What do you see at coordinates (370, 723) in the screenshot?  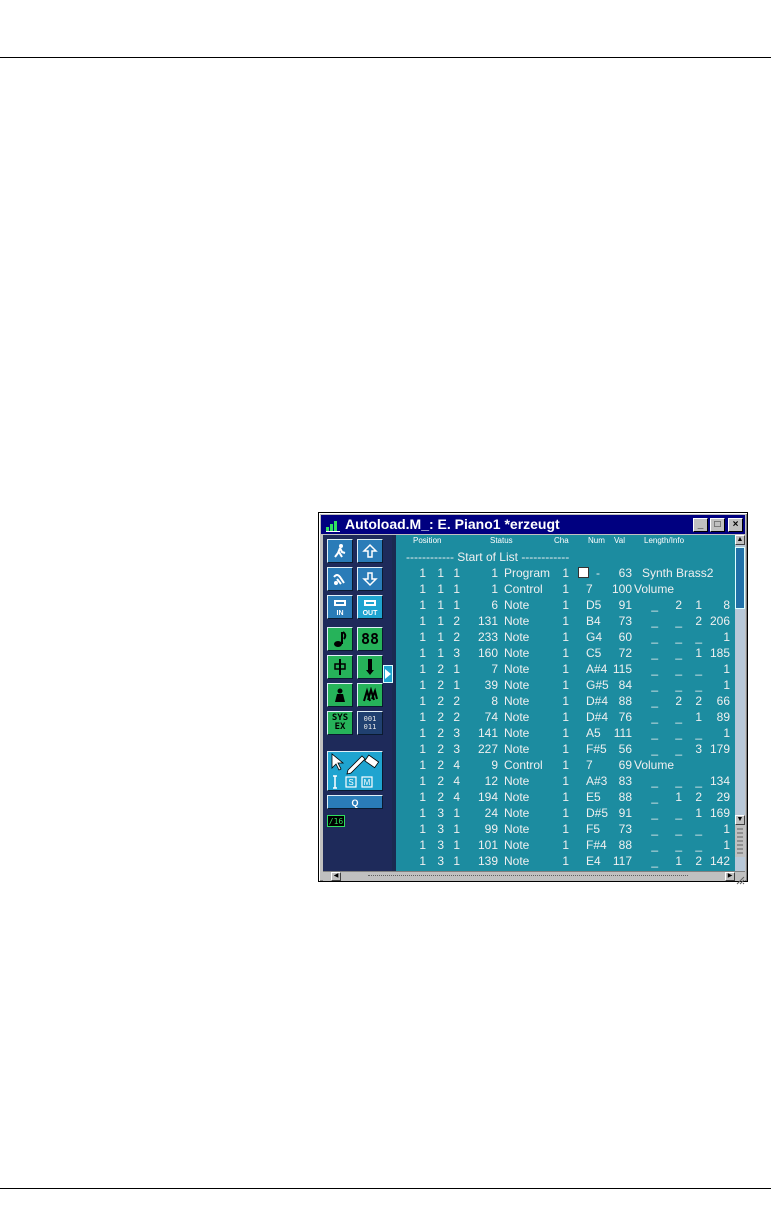 I see `binary-icon: 001 011` at bounding box center [370, 723].